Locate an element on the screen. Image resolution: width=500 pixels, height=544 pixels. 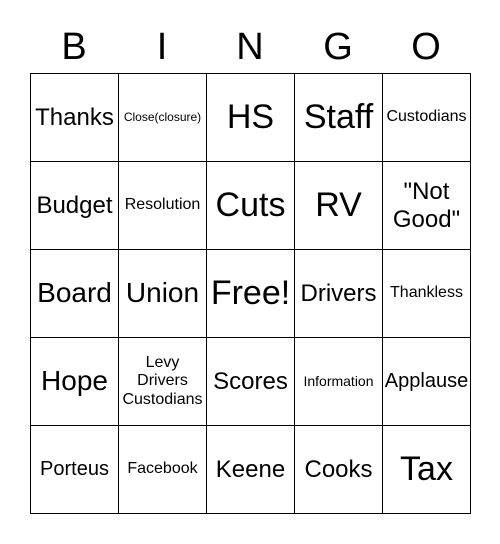
bingo-cell: Porteus is located at coordinates (75, 470).